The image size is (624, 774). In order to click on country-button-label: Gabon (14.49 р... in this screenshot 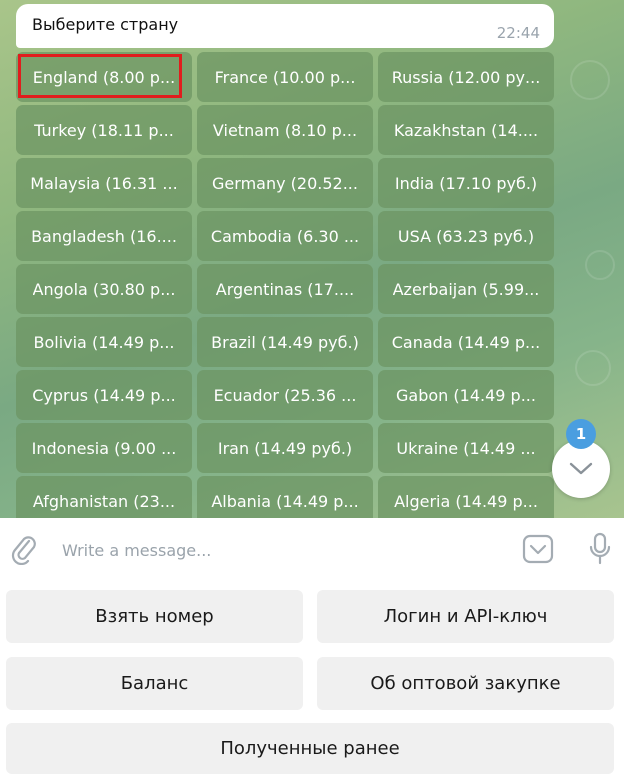, I will do `click(466, 395)`.